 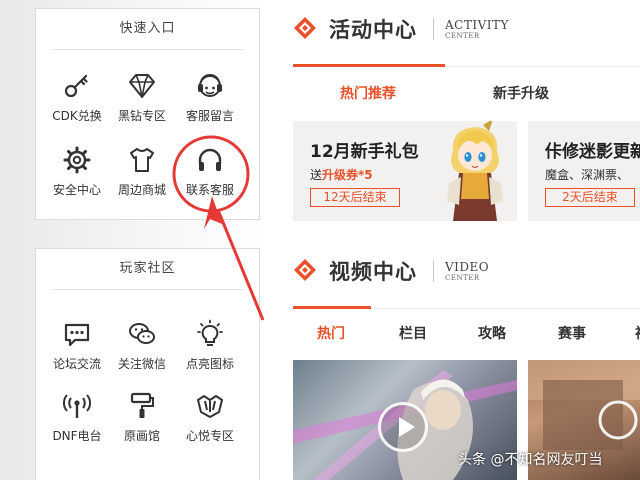 I want to click on tab-newbie-upgrade: 新手升级, so click(x=521, y=93).